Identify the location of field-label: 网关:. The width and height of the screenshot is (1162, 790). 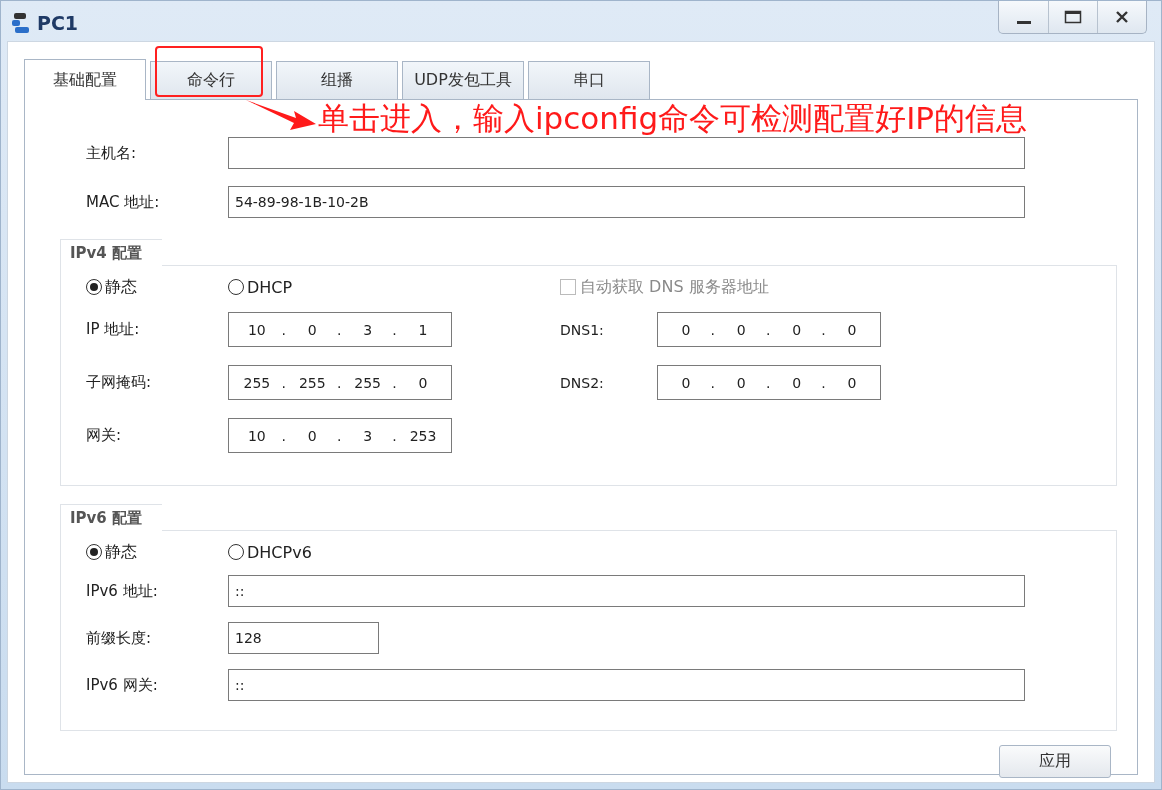
(104, 435).